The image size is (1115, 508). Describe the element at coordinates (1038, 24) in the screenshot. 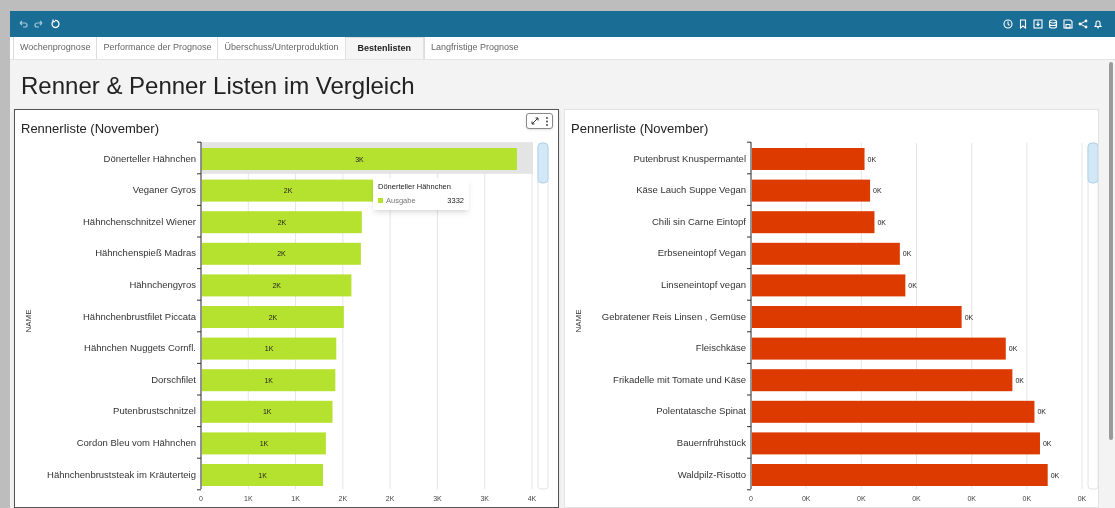

I see `download-icon` at that location.